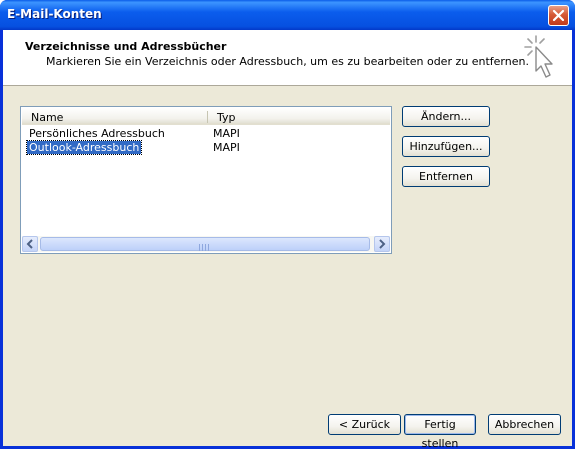 The height and width of the screenshot is (449, 575). Describe the element at coordinates (54, 14) in the screenshot. I see `window-title: E-Mail-Konten` at that location.